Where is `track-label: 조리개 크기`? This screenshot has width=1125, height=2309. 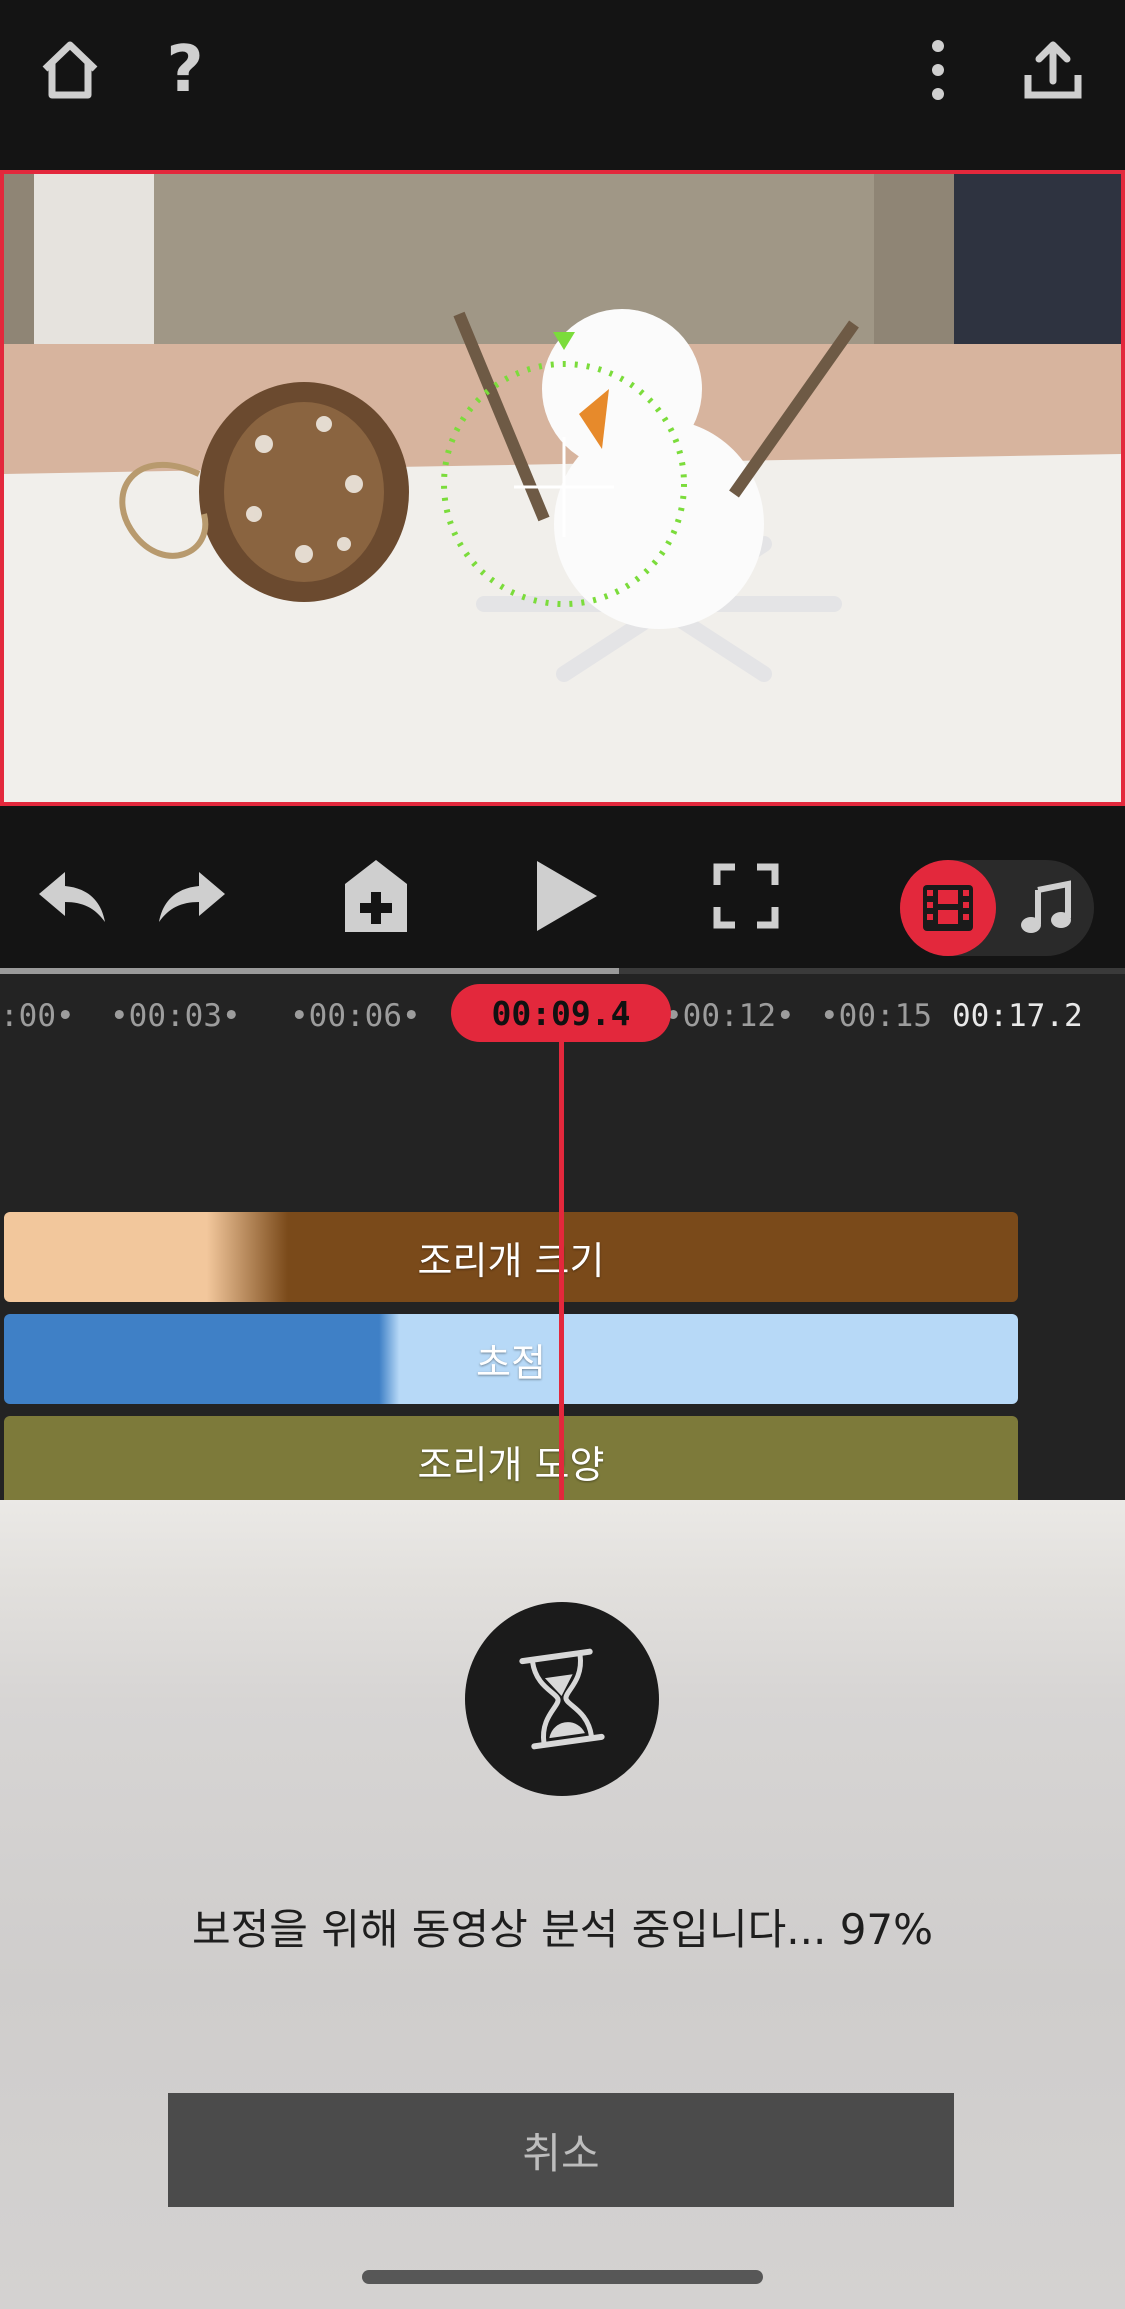
track-label: 조리개 크기 is located at coordinates (511, 1260).